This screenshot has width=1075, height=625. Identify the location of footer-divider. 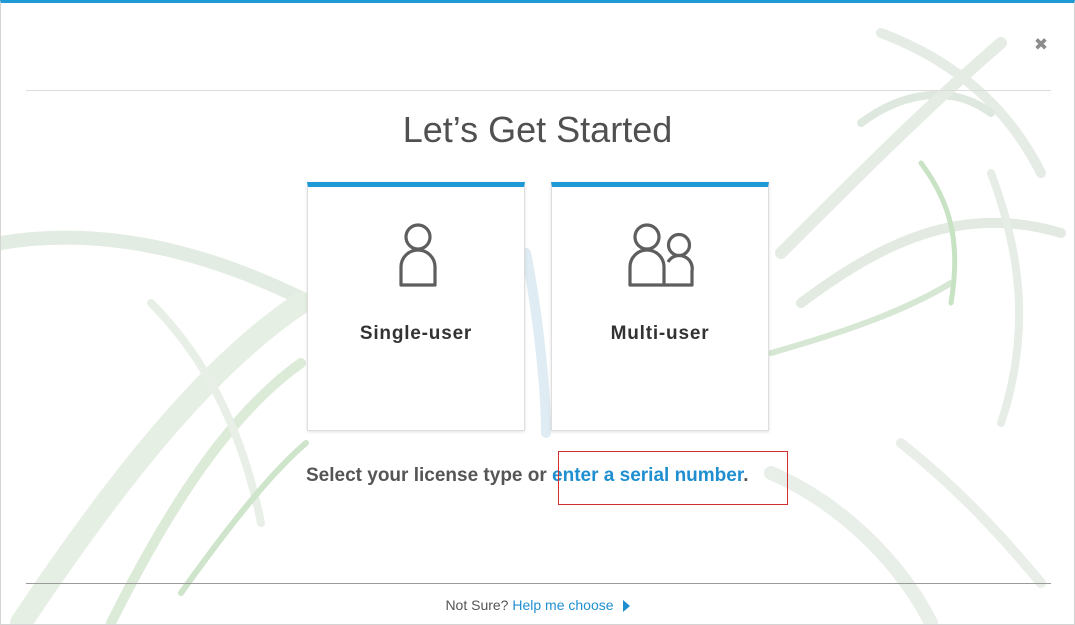
(538, 583).